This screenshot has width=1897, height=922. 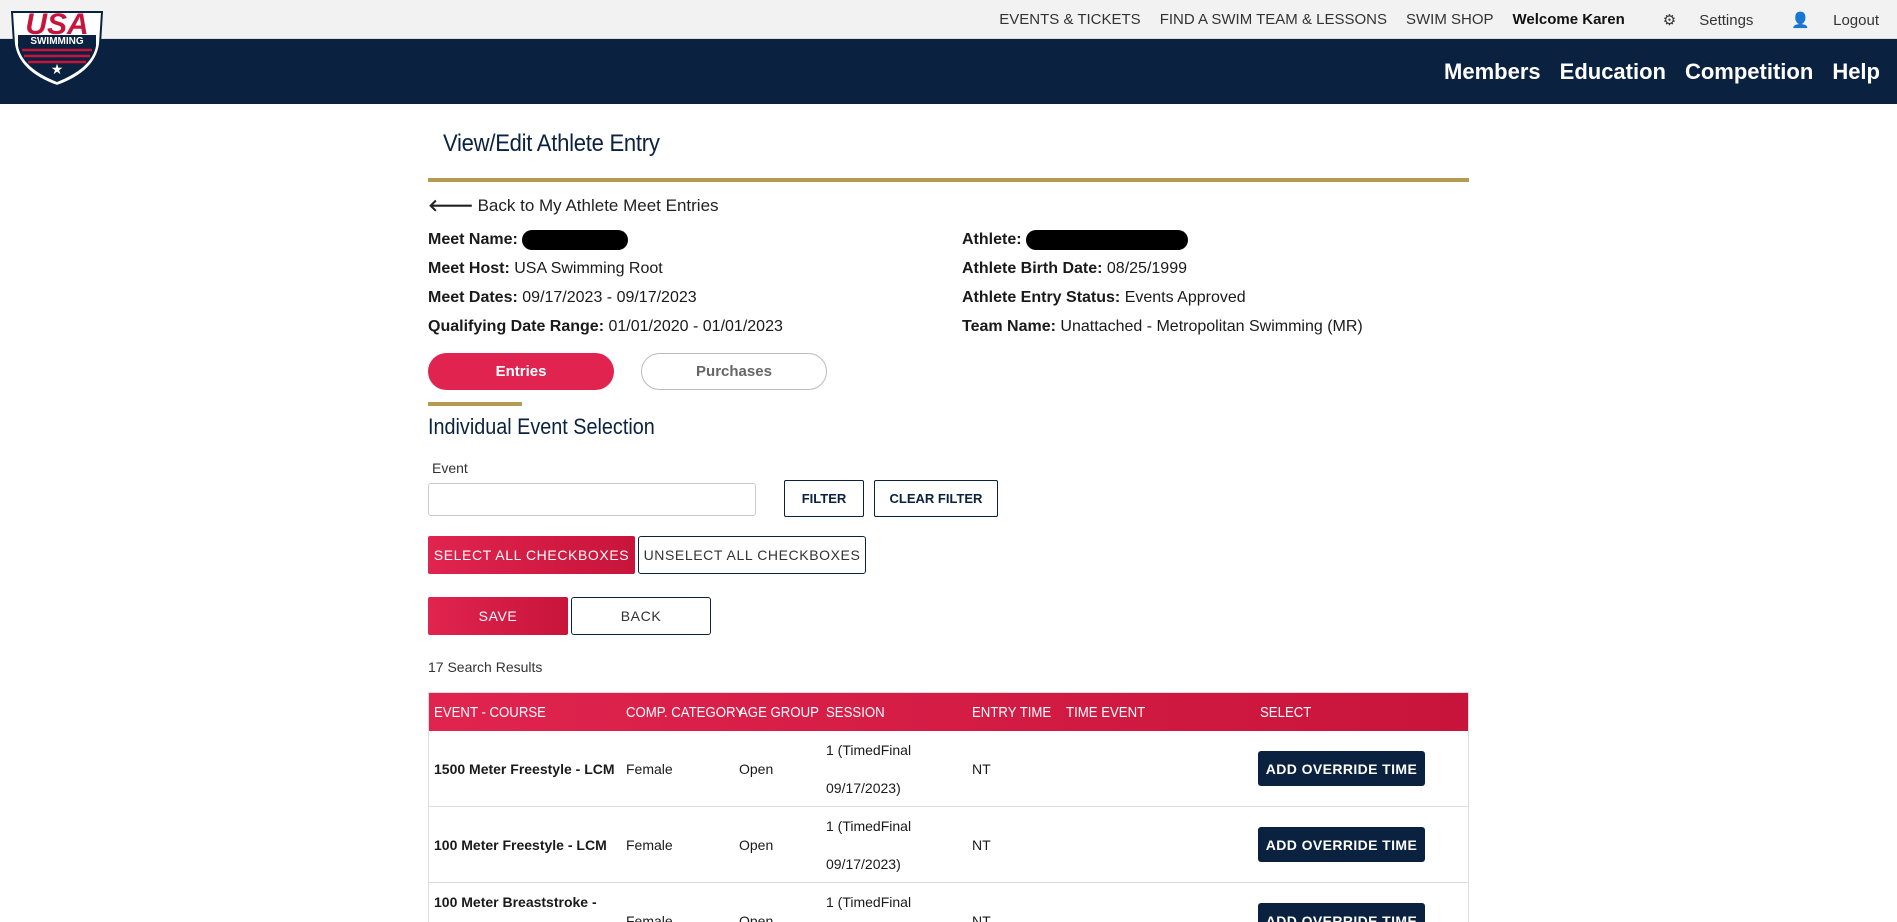 I want to click on find-swim-team-link: FIND A SWIM TEAM & LESSONS, so click(x=1273, y=19).